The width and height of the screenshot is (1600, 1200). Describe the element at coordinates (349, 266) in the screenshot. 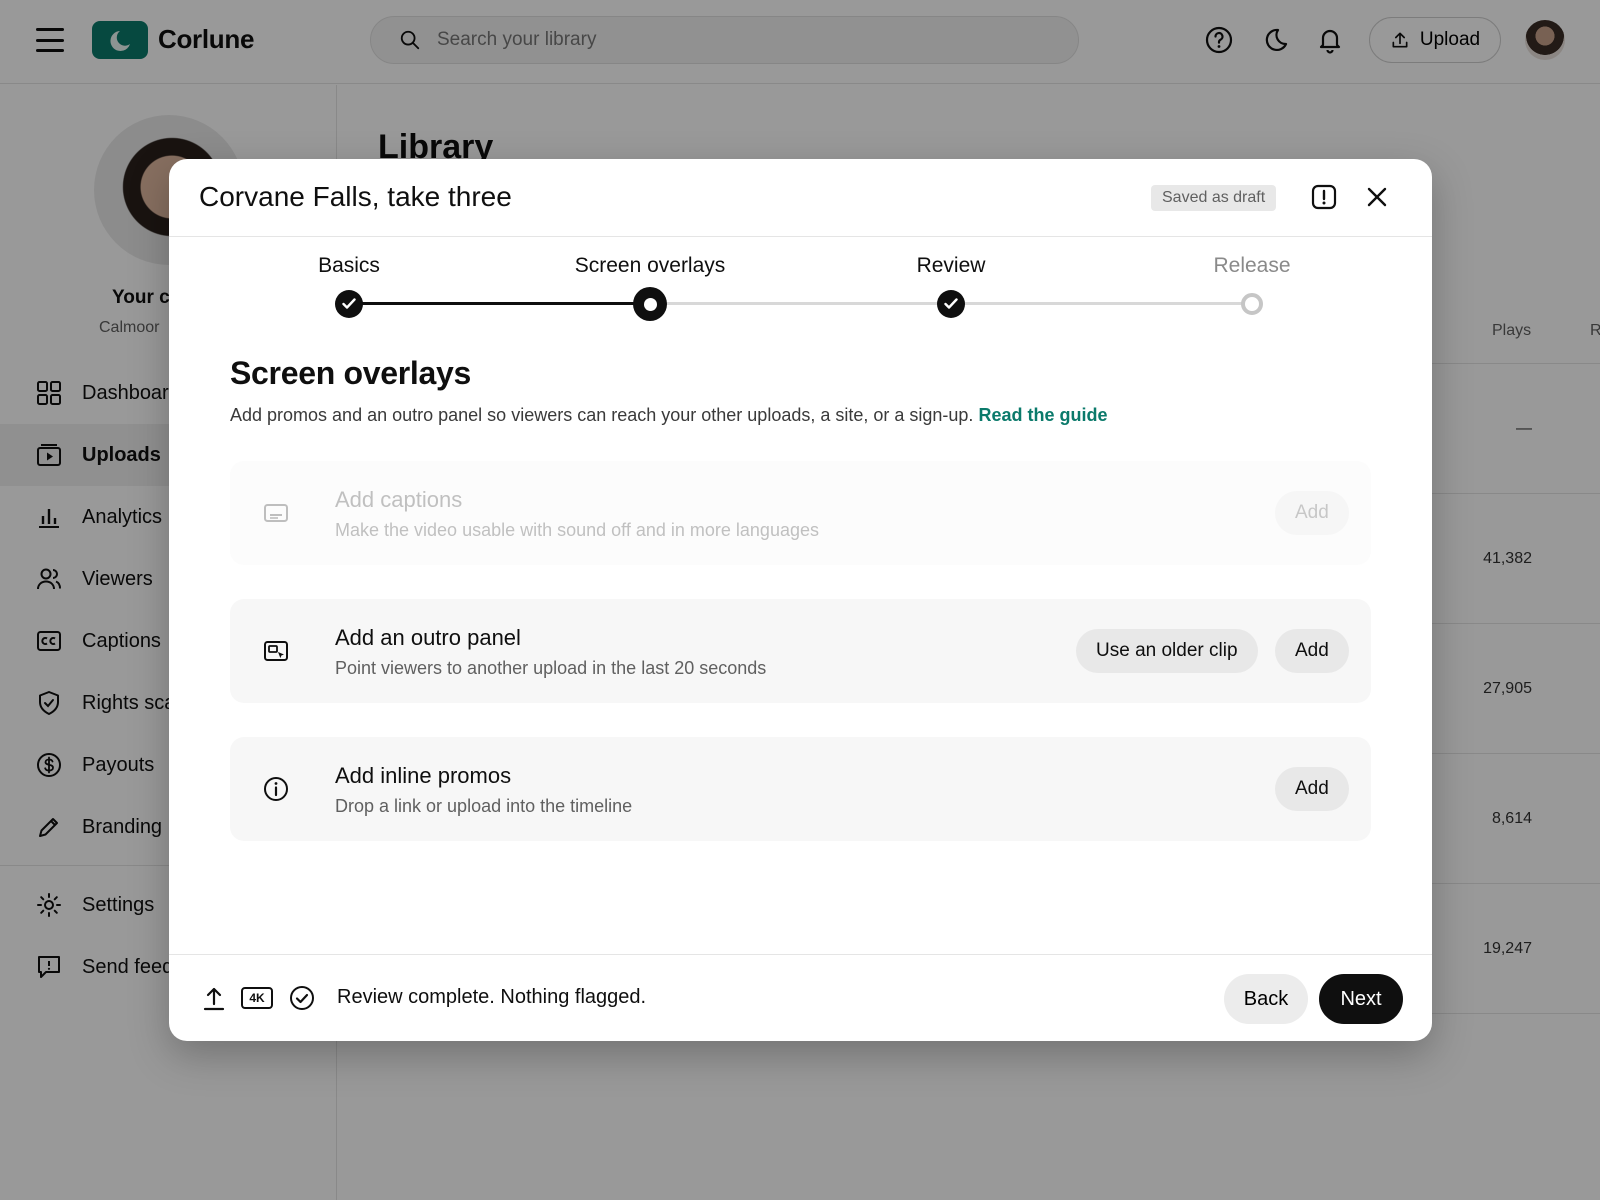

I see `step-basics-label: Basics` at that location.